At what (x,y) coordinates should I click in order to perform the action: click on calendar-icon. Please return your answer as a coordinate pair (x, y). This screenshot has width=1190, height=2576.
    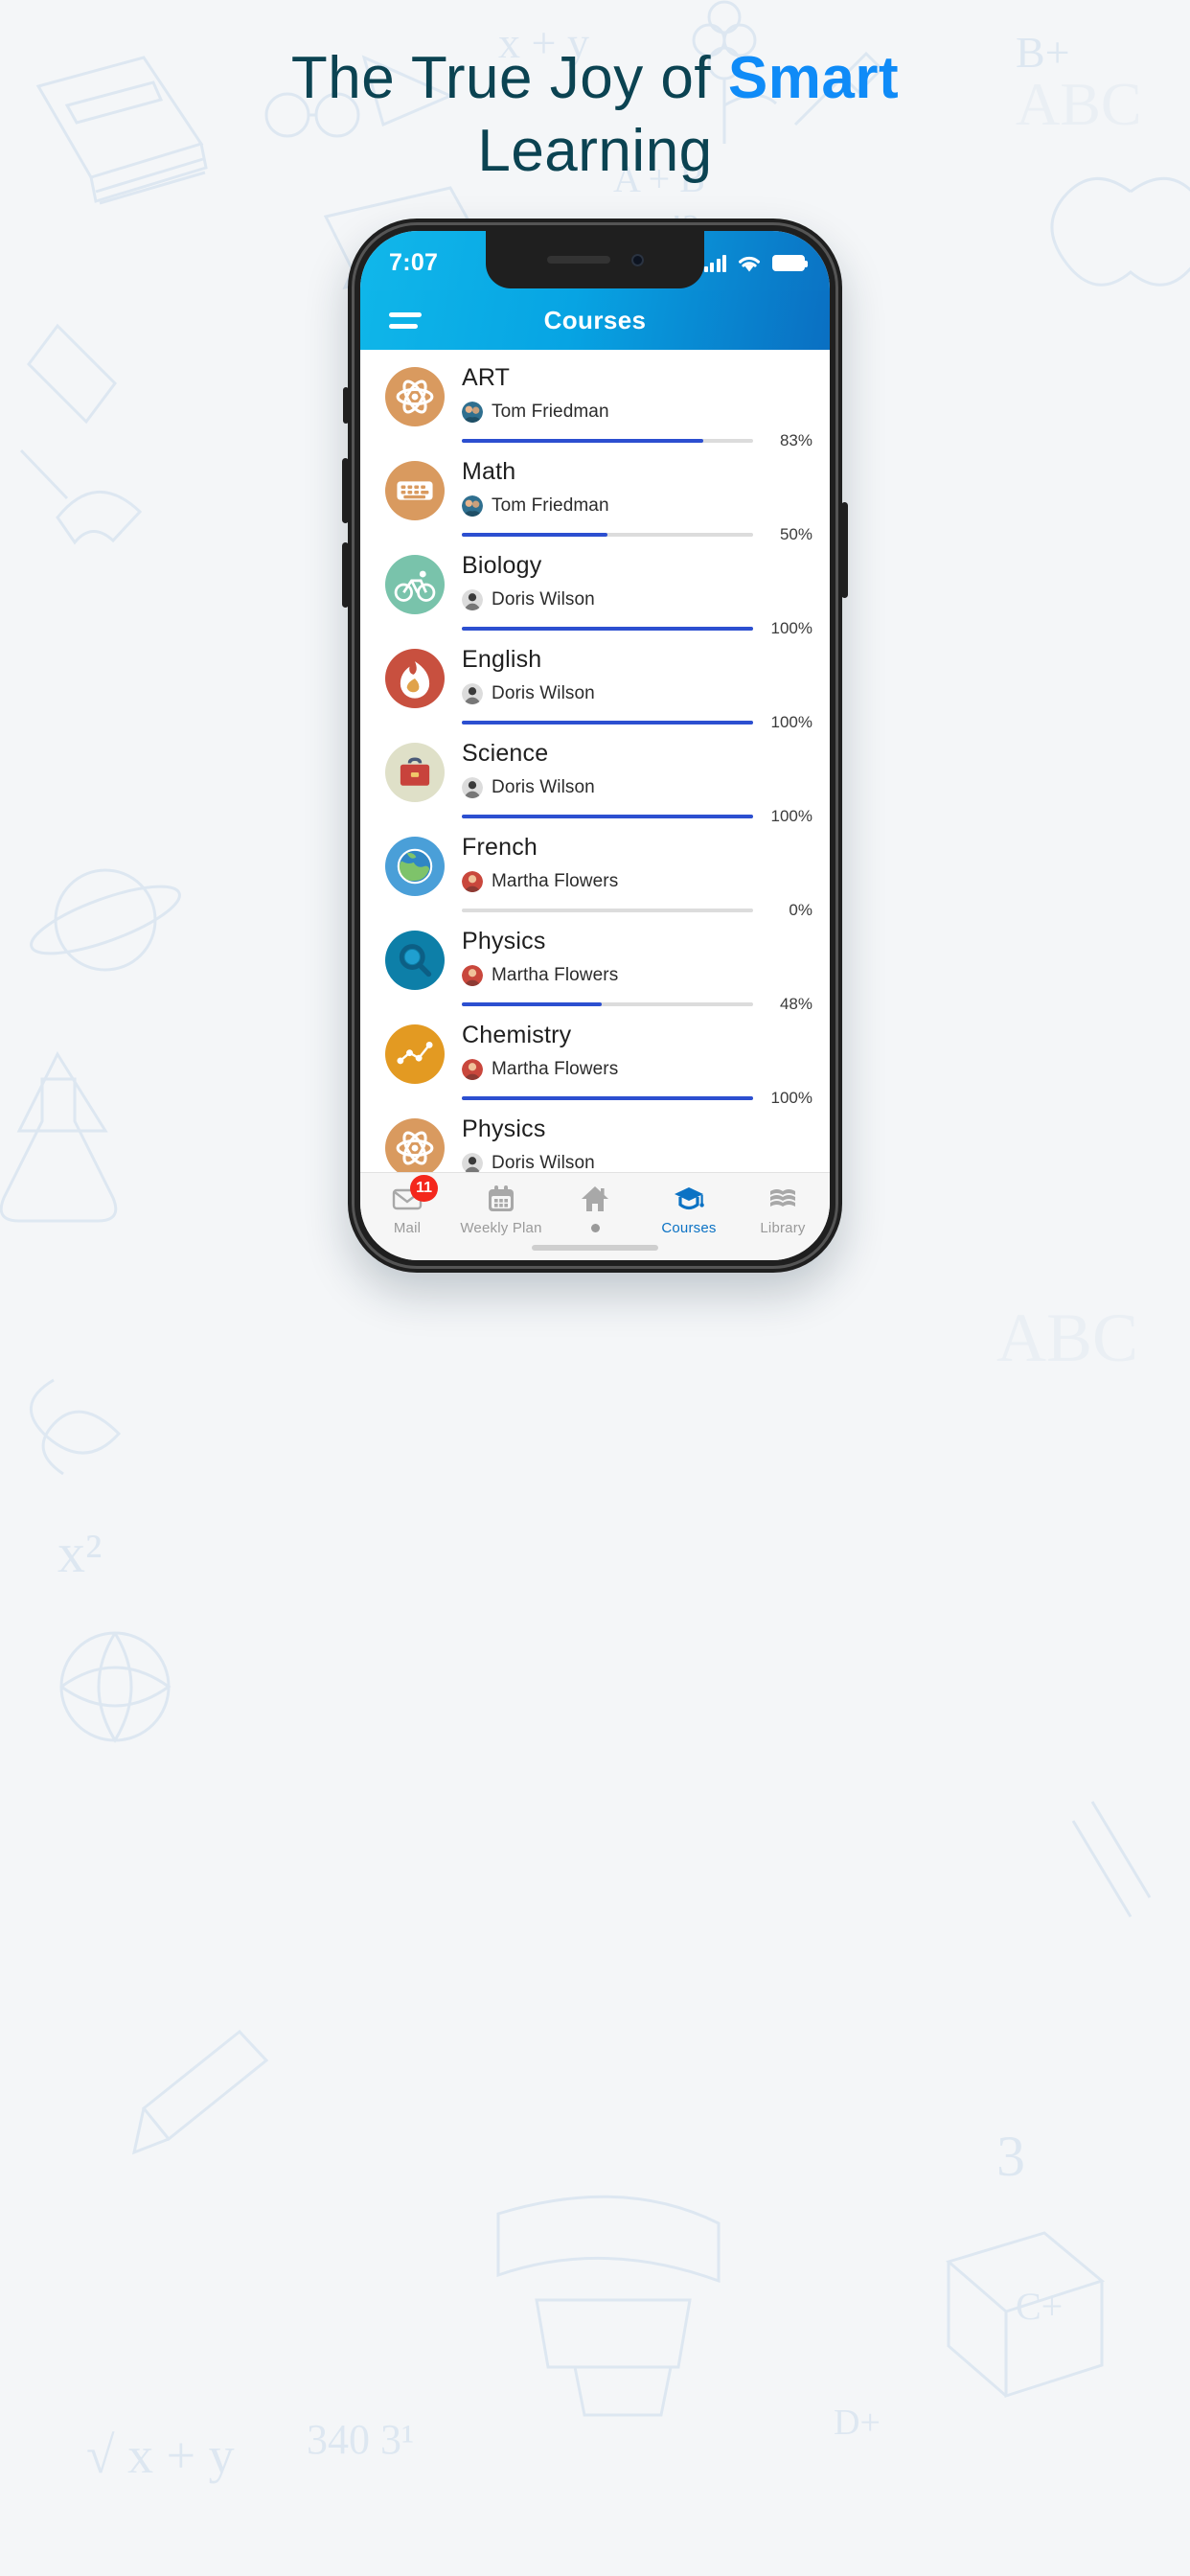
    Looking at the image, I should click on (501, 1199).